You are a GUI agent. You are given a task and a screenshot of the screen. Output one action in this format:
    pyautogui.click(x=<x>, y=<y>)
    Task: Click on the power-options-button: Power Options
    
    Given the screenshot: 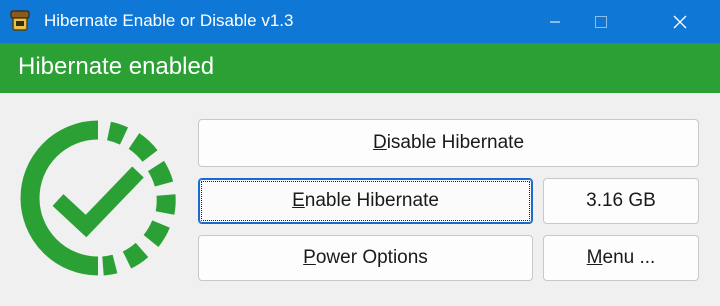 What is the action you would take?
    pyautogui.click(x=365, y=258)
    